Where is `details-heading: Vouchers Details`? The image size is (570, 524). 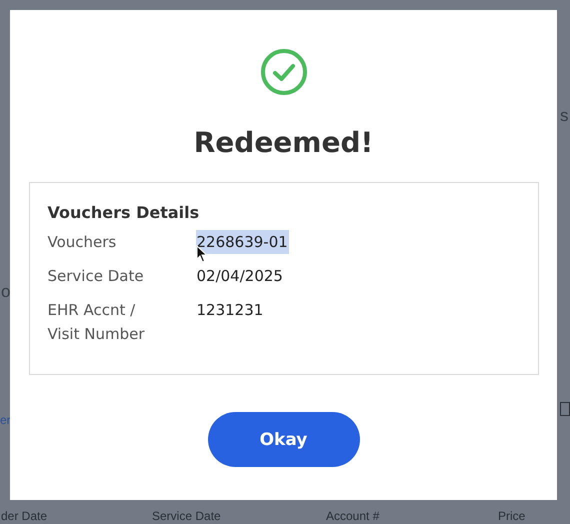 details-heading: Vouchers Details is located at coordinates (124, 212).